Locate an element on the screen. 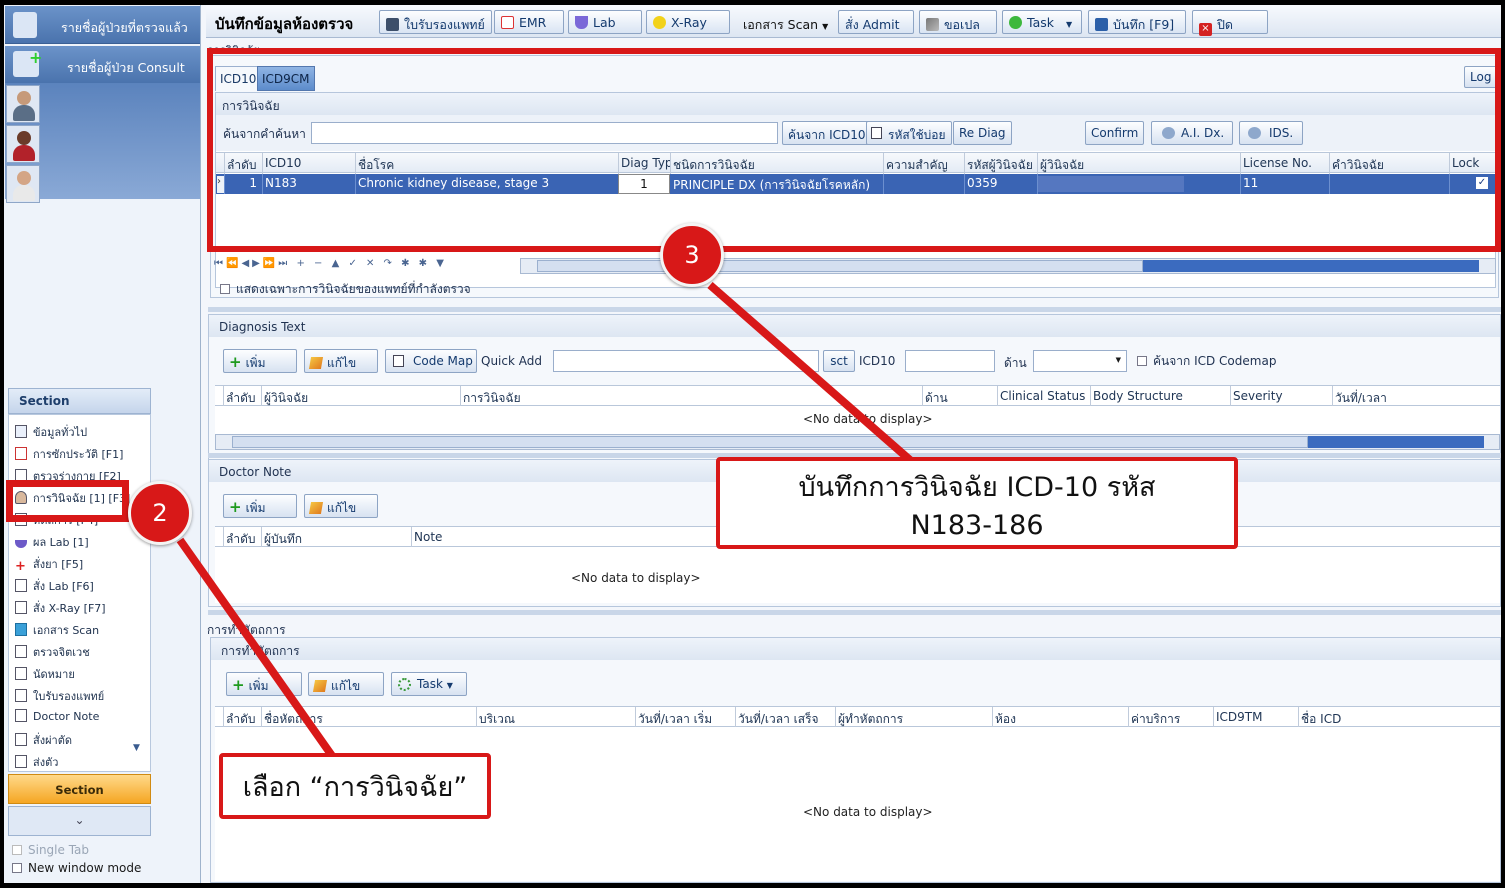  step-2-text: เลือก “การวินิจฉัย” is located at coordinates (355, 787).